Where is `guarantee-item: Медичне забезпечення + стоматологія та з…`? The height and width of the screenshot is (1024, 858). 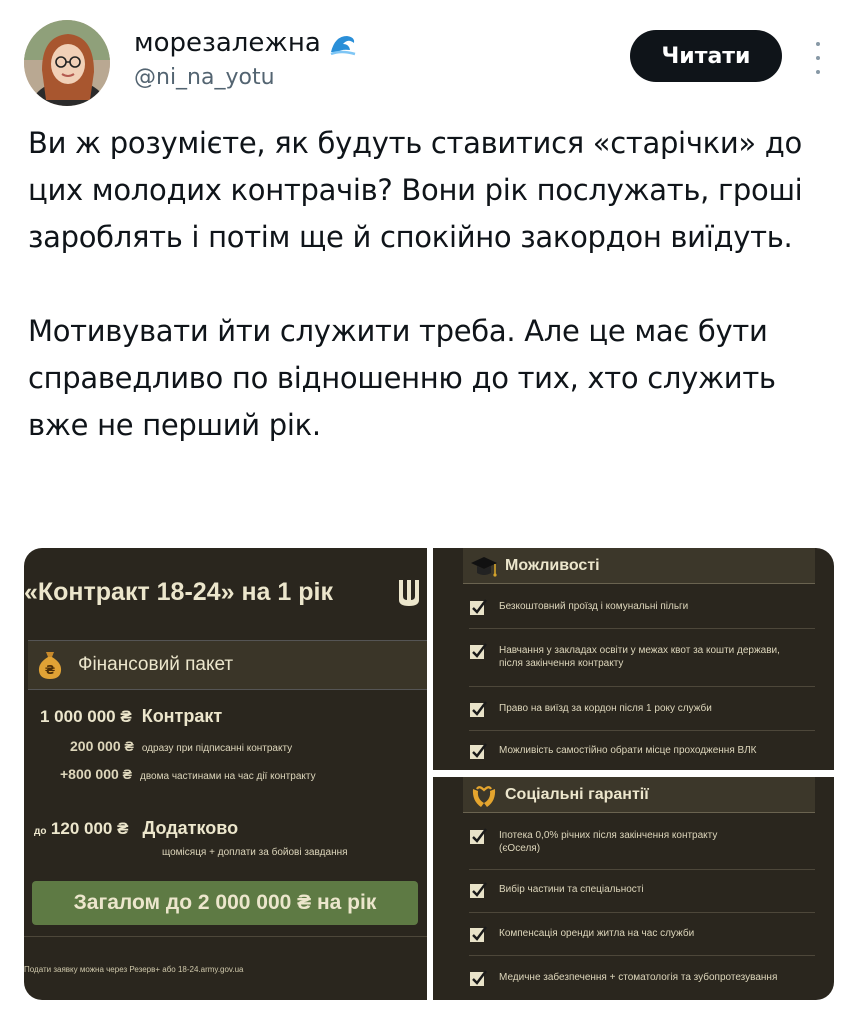 guarantee-item: Медичне забезпечення + стоматологія та з… is located at coordinates (644, 978).